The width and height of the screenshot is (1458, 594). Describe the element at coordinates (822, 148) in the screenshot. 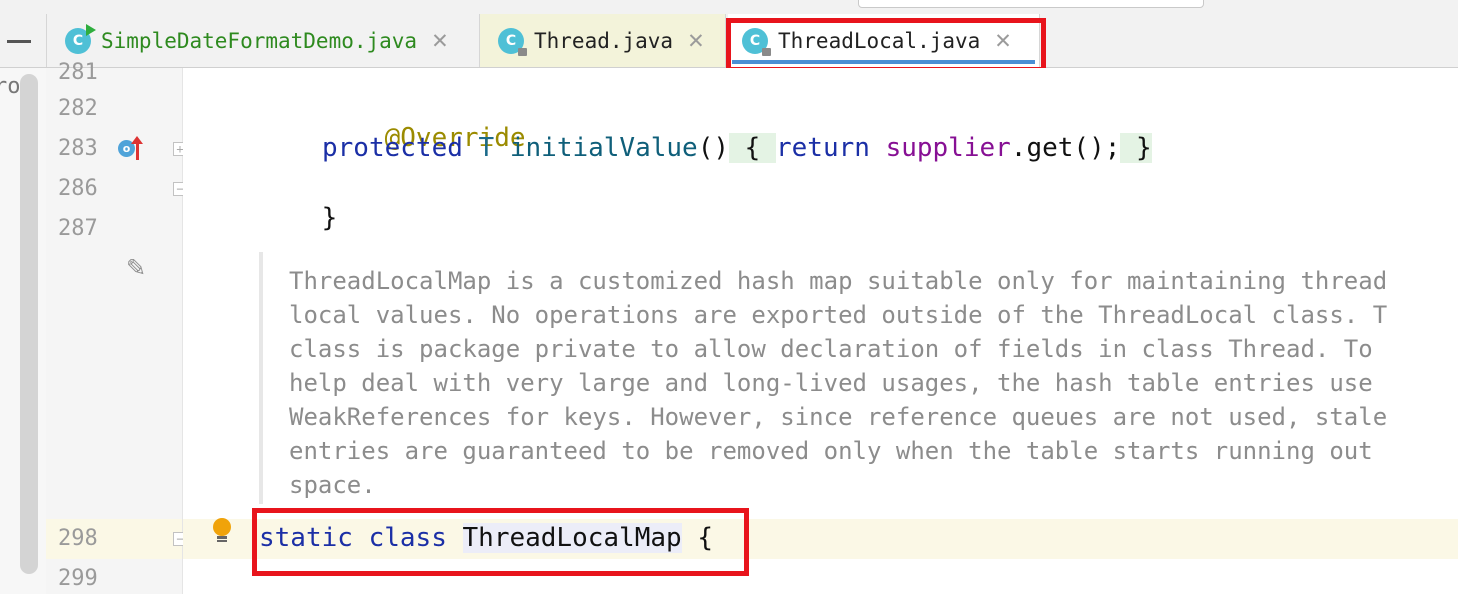

I see `keyword-token: return` at that location.